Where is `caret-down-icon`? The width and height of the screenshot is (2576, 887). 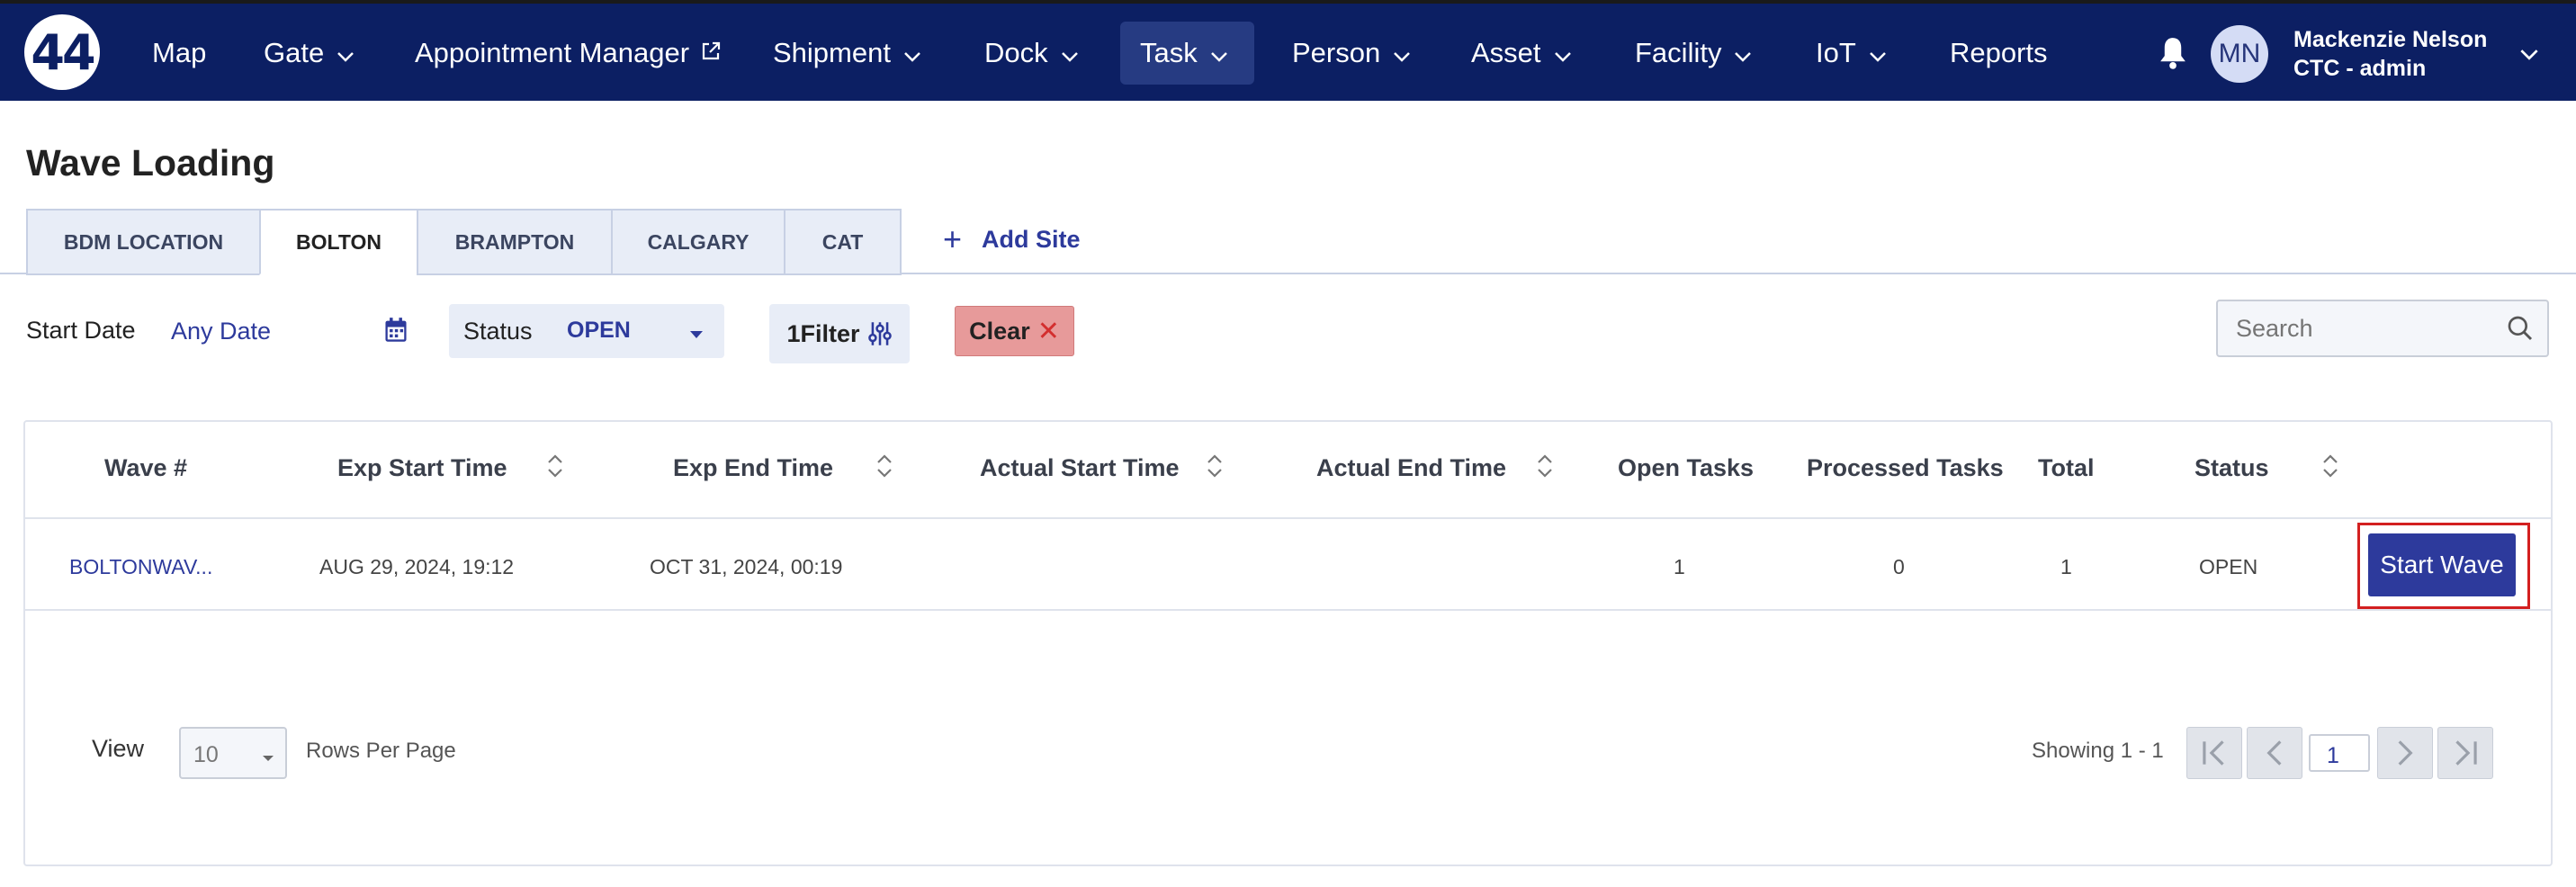
caret-down-icon is located at coordinates (268, 758).